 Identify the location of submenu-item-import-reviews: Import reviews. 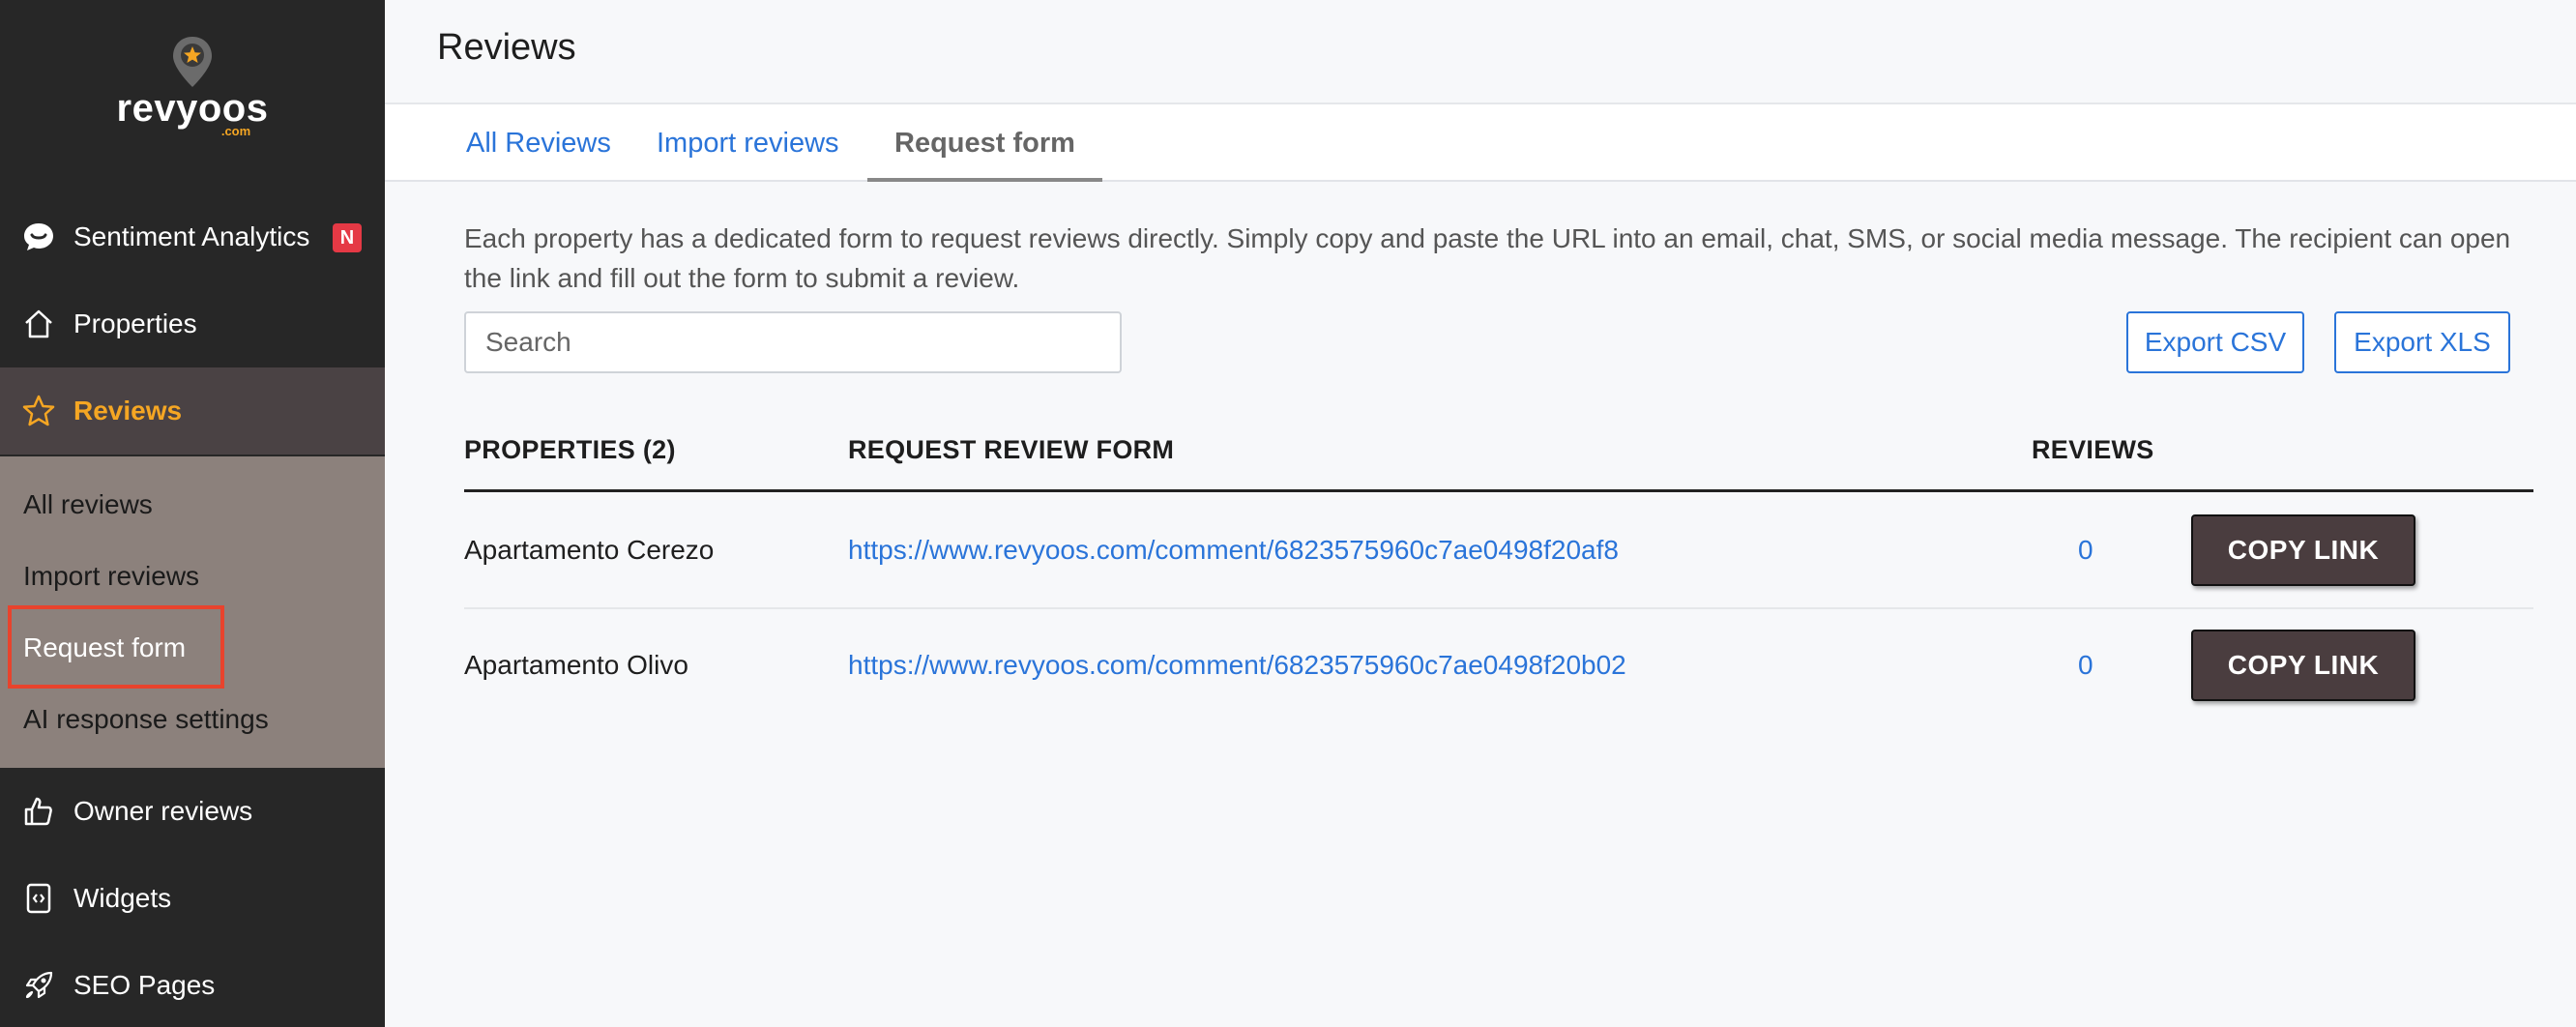
(111, 576).